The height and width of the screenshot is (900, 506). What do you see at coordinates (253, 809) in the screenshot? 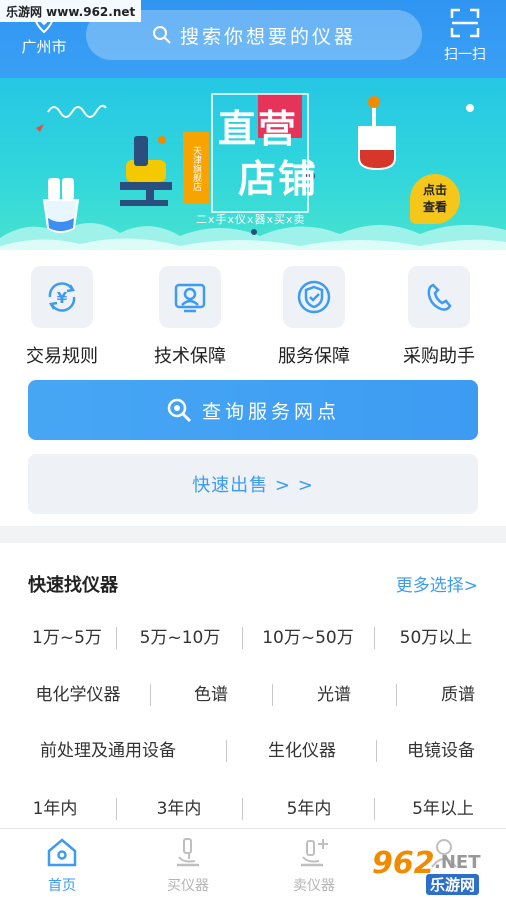
I see `filter-row-age: 1年内 3年内 5年内 5年以上` at bounding box center [253, 809].